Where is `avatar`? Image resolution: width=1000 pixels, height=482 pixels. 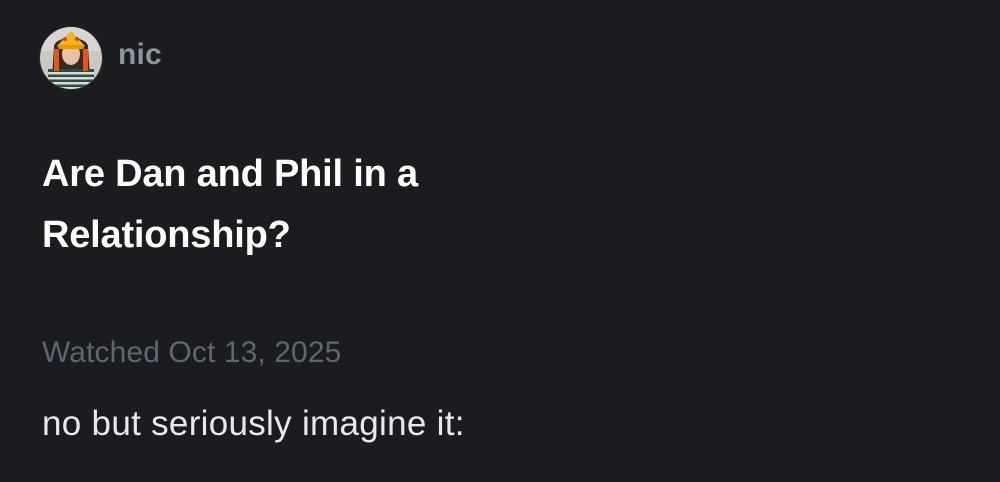
avatar is located at coordinates (71, 58).